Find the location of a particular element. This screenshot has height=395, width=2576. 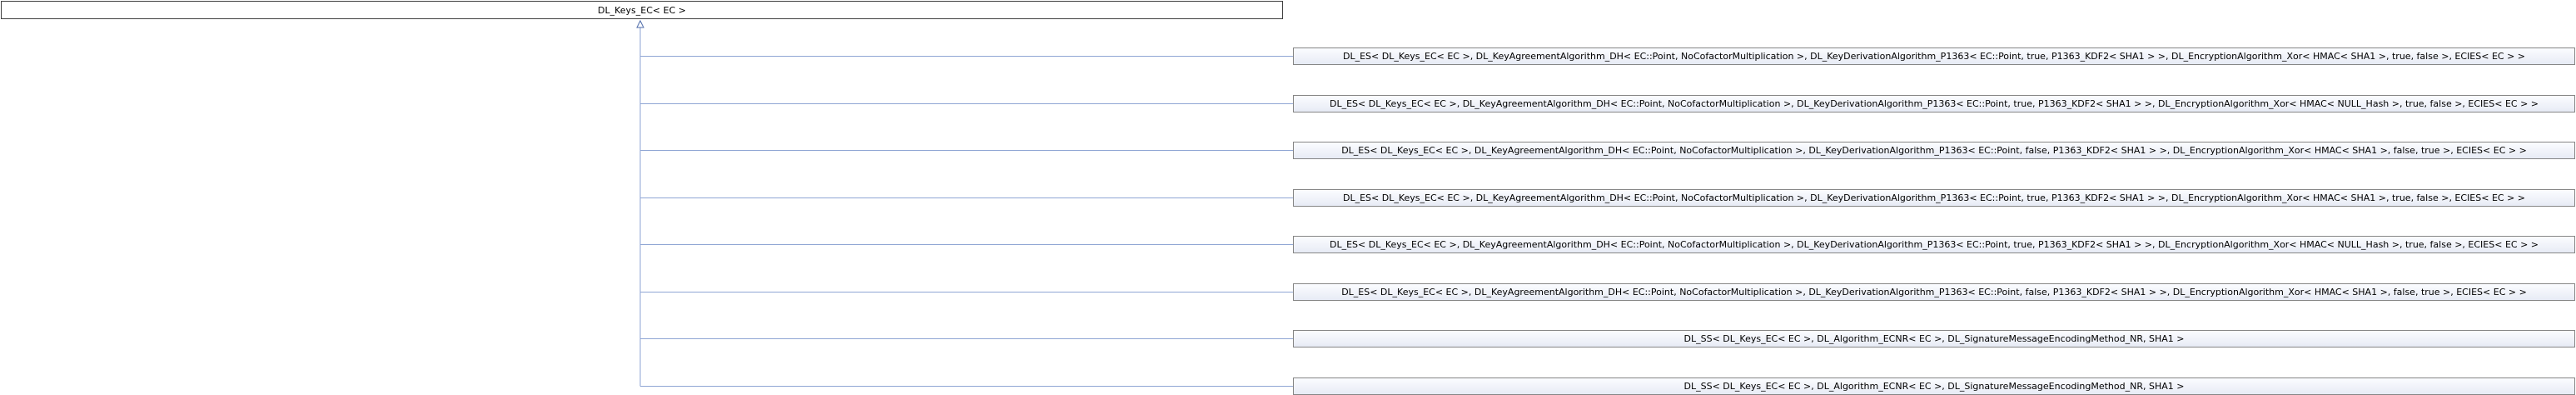

inheritance-arrowhead is located at coordinates (640, 23).